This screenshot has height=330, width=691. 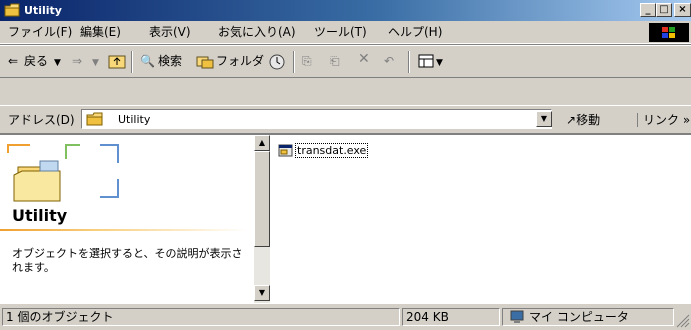 I want to click on views-dropdown-icon: ▼, so click(x=439, y=63).